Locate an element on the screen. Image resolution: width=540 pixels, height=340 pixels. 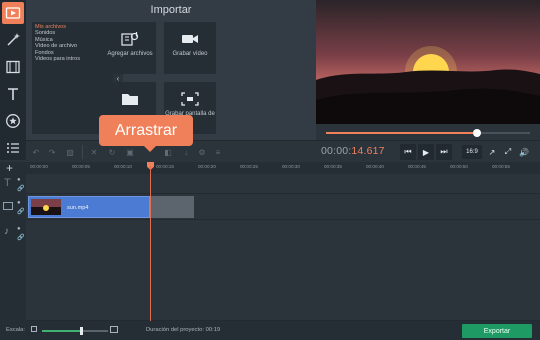
add-track-button: + is located at coordinates (9, 168).